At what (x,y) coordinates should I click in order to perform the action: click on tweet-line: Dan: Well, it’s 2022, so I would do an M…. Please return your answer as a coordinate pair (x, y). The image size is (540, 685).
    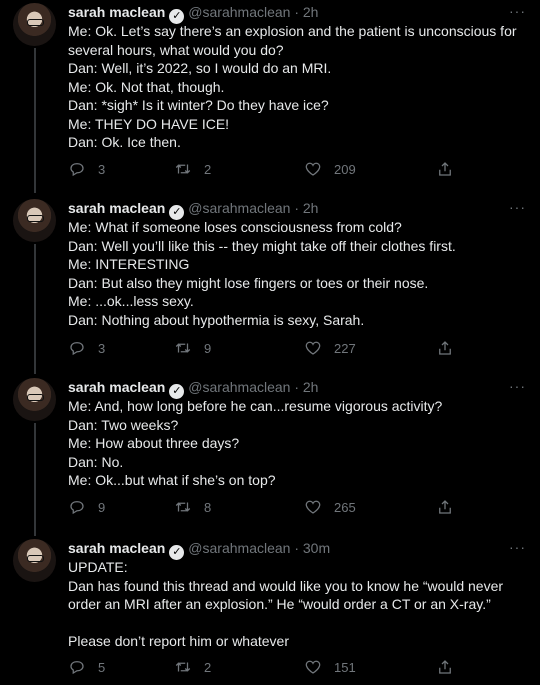
    Looking at the image, I should click on (200, 68).